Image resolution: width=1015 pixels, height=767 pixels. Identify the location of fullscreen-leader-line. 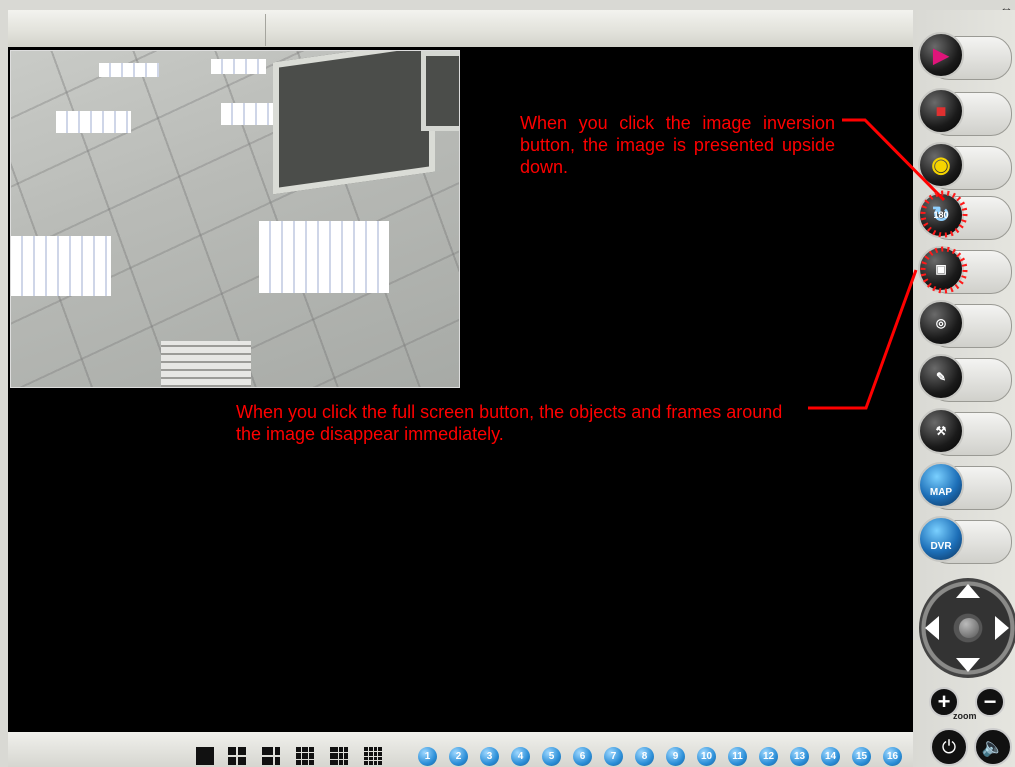
(863, 339).